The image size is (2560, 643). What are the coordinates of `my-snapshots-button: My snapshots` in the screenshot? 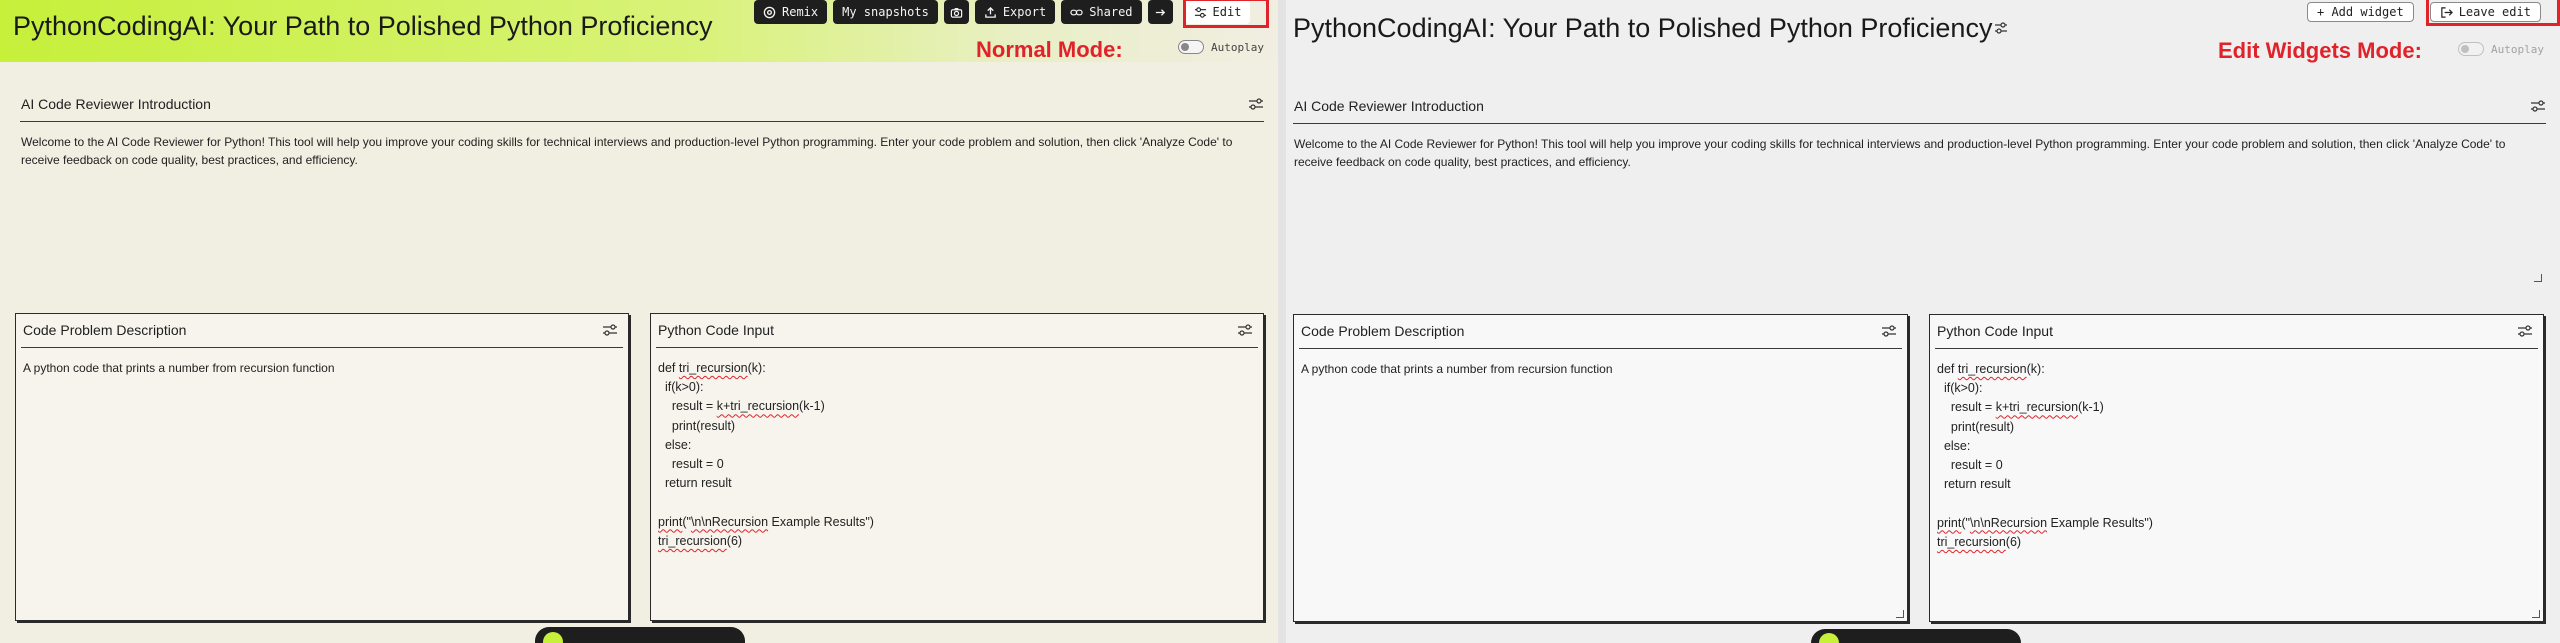 It's located at (885, 12).